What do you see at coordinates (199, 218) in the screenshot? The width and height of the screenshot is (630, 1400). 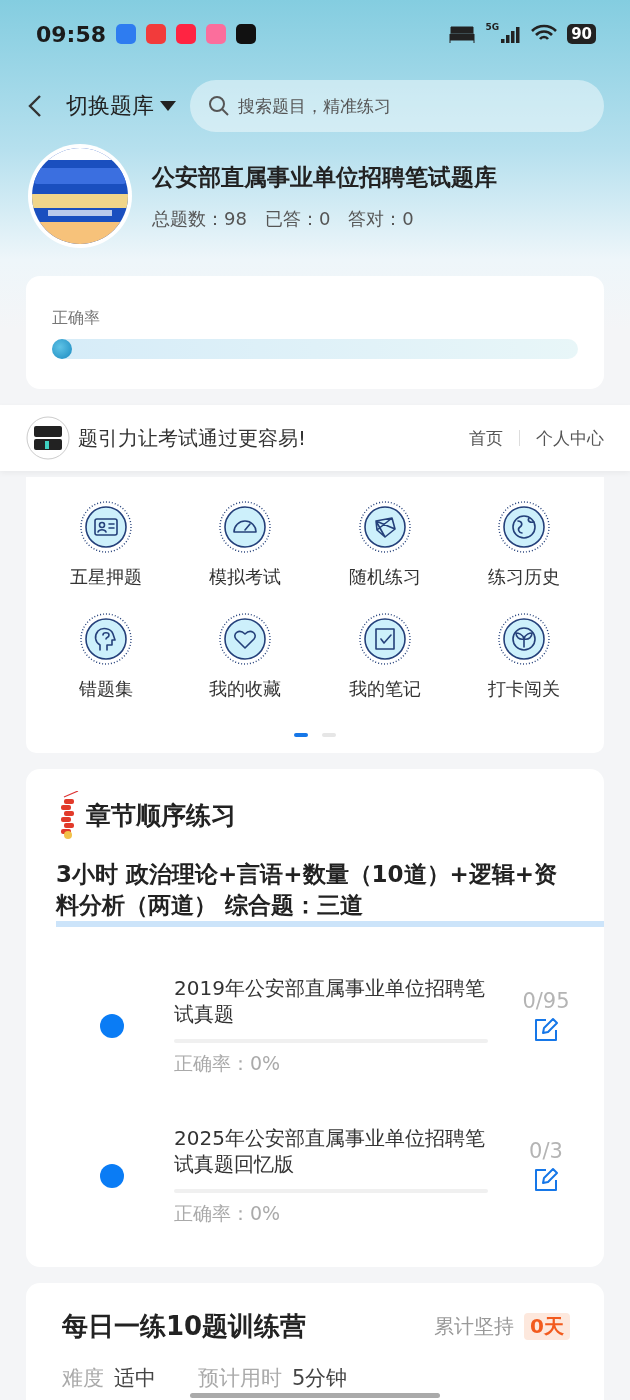 I see `bank-stat: 总题数：98` at bounding box center [199, 218].